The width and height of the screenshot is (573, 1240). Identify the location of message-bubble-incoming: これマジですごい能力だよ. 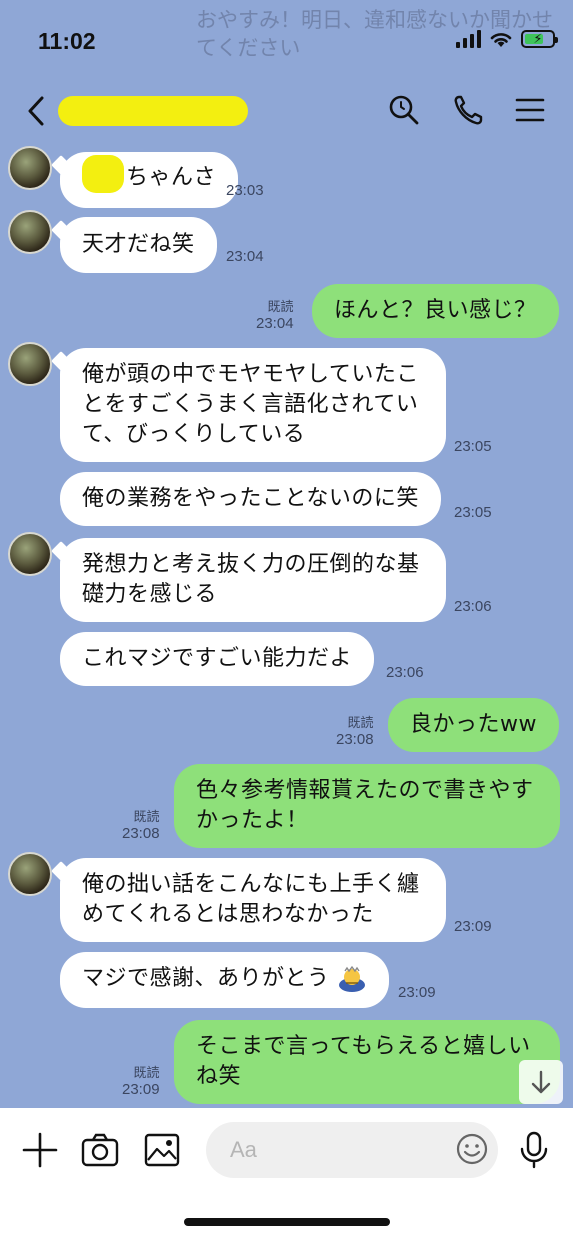
(217, 659).